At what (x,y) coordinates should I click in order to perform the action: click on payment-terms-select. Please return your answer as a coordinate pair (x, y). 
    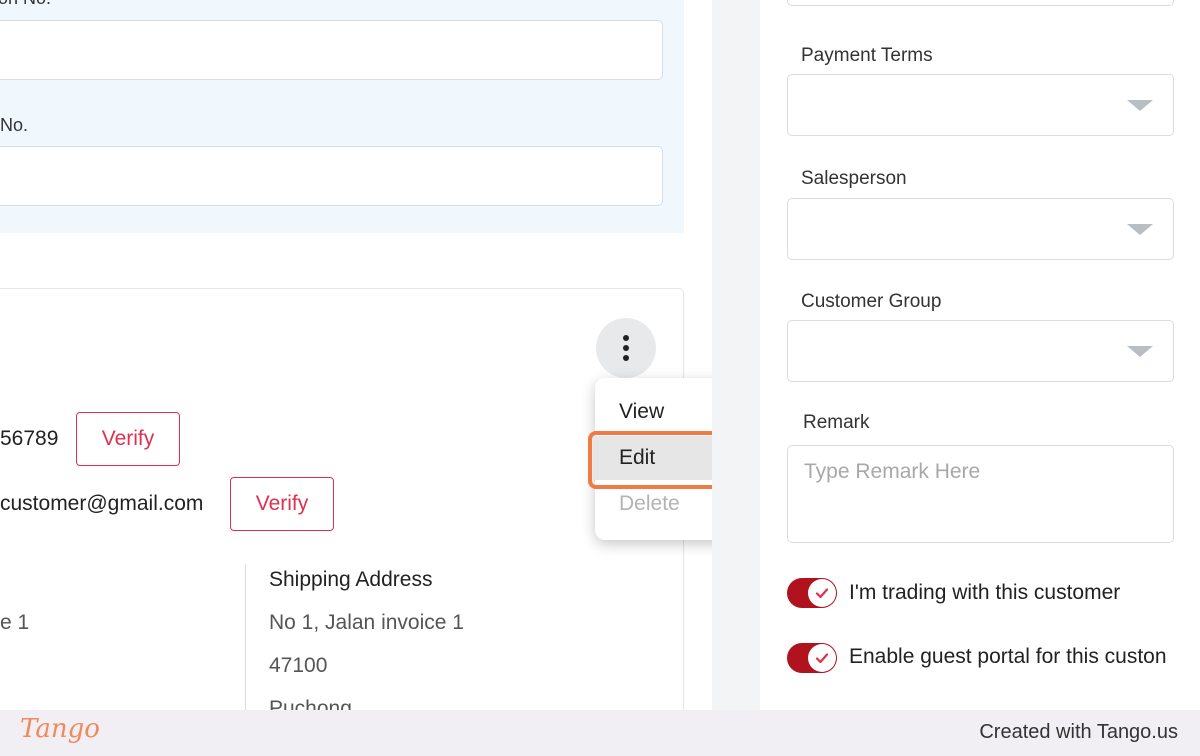
    Looking at the image, I should click on (980, 105).